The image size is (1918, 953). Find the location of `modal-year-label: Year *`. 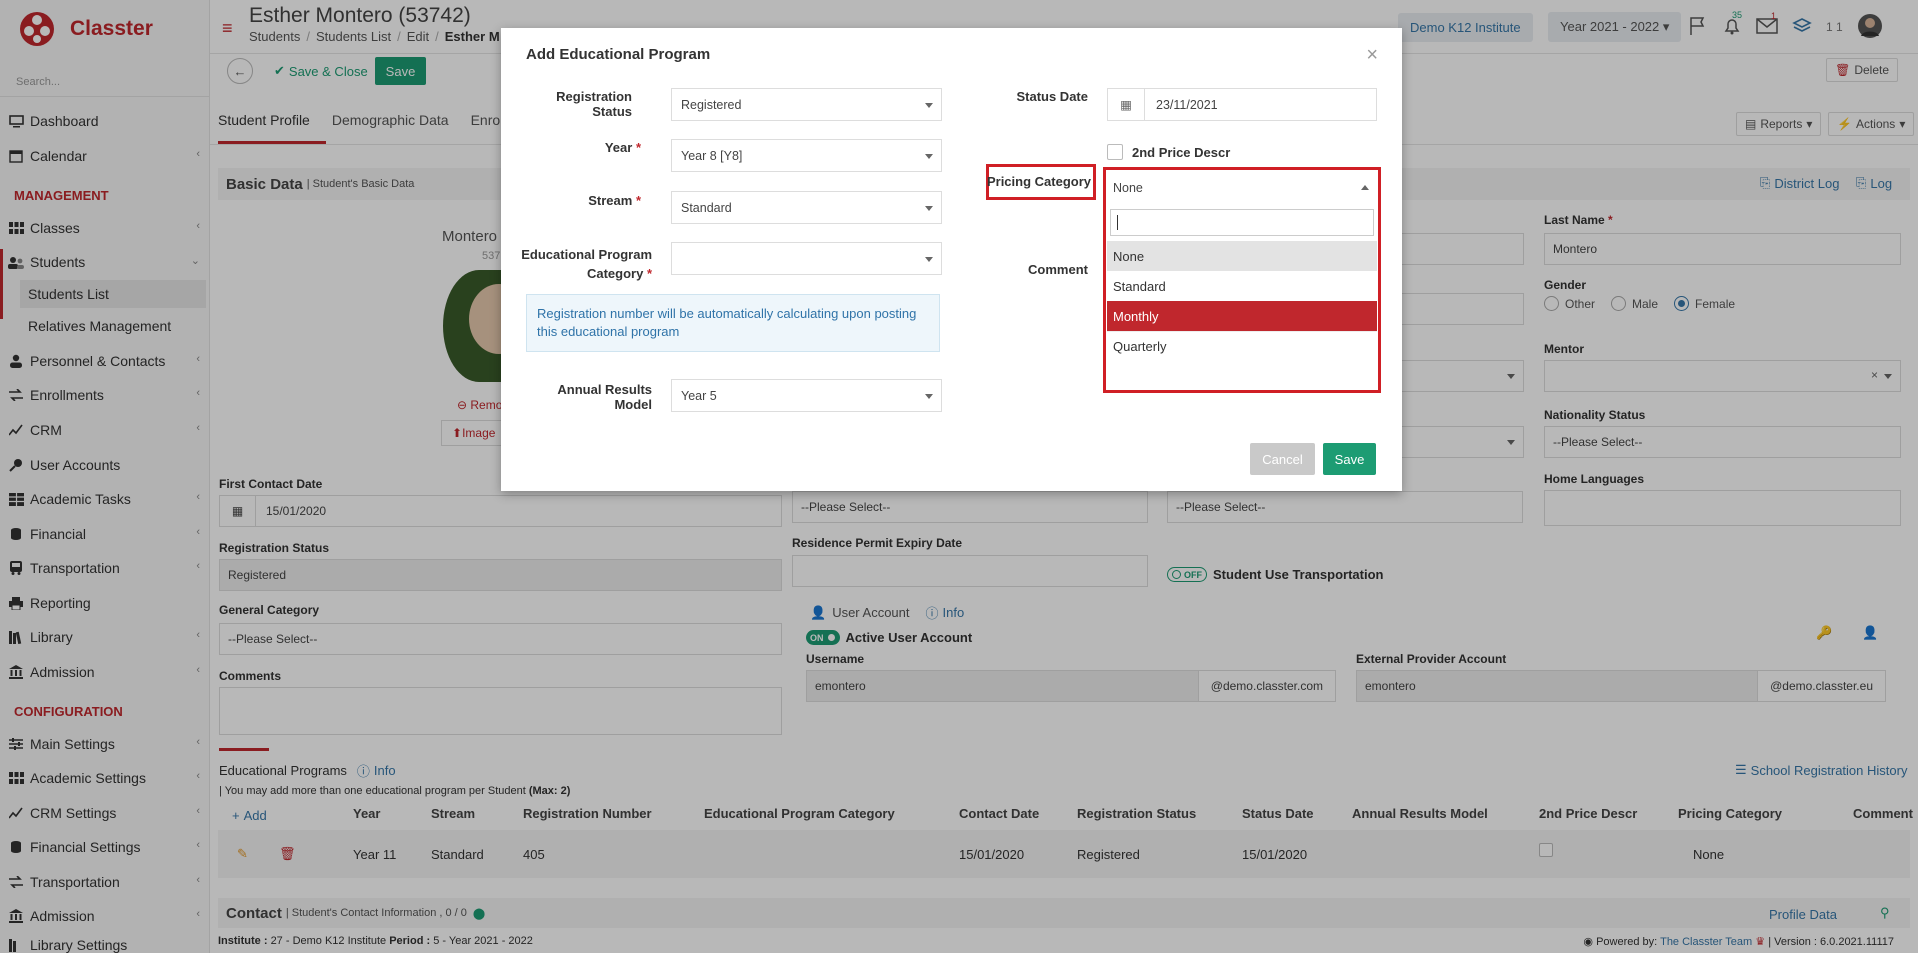

modal-year-label: Year * is located at coordinates (622, 147).